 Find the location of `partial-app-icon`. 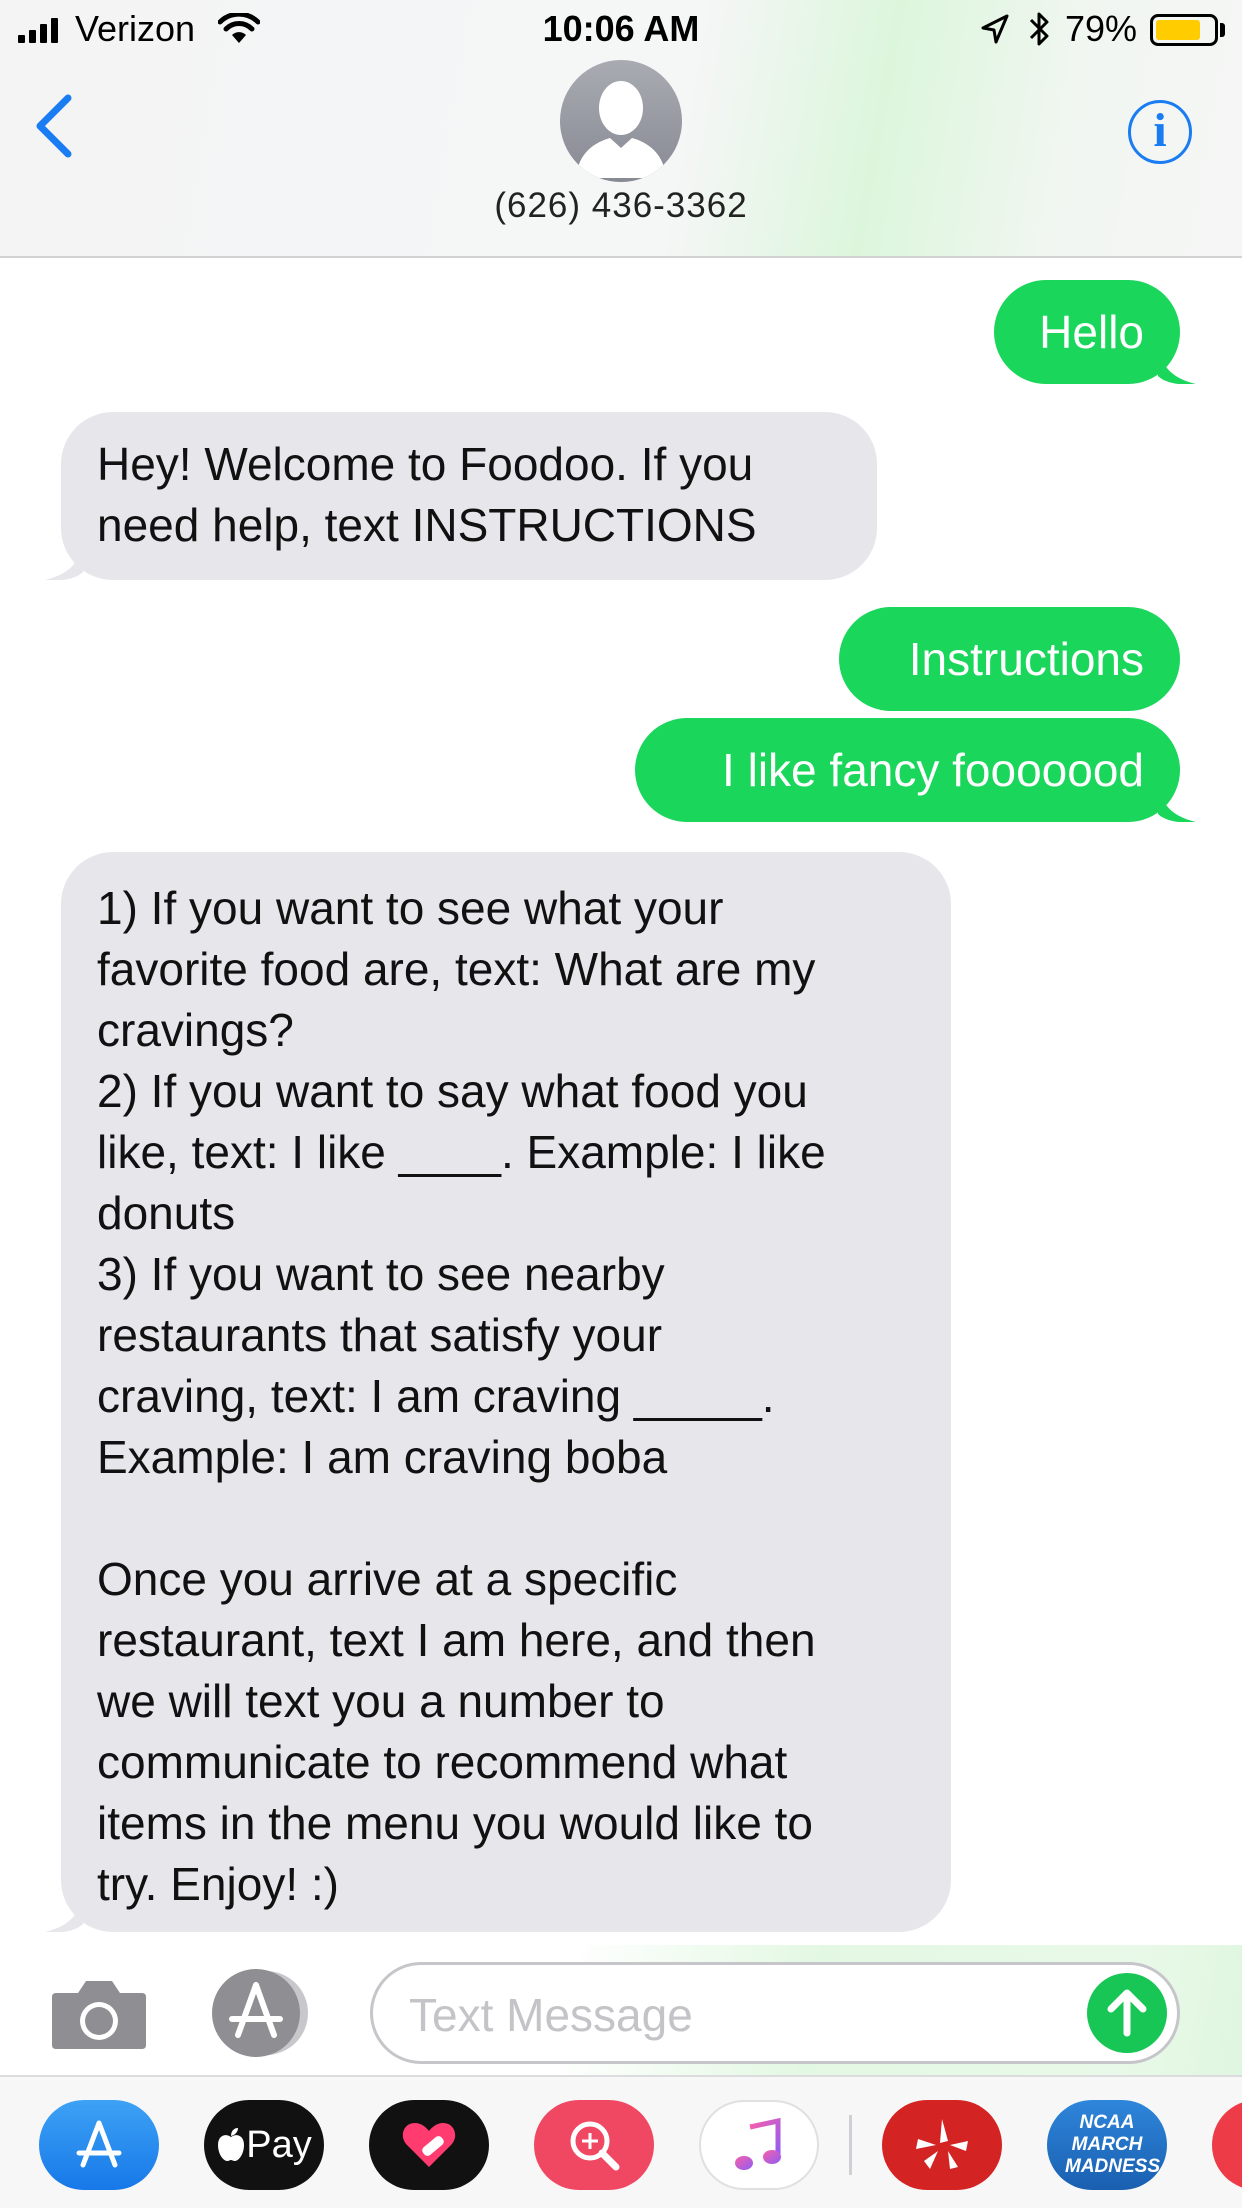

partial-app-icon is located at coordinates (1227, 2145).